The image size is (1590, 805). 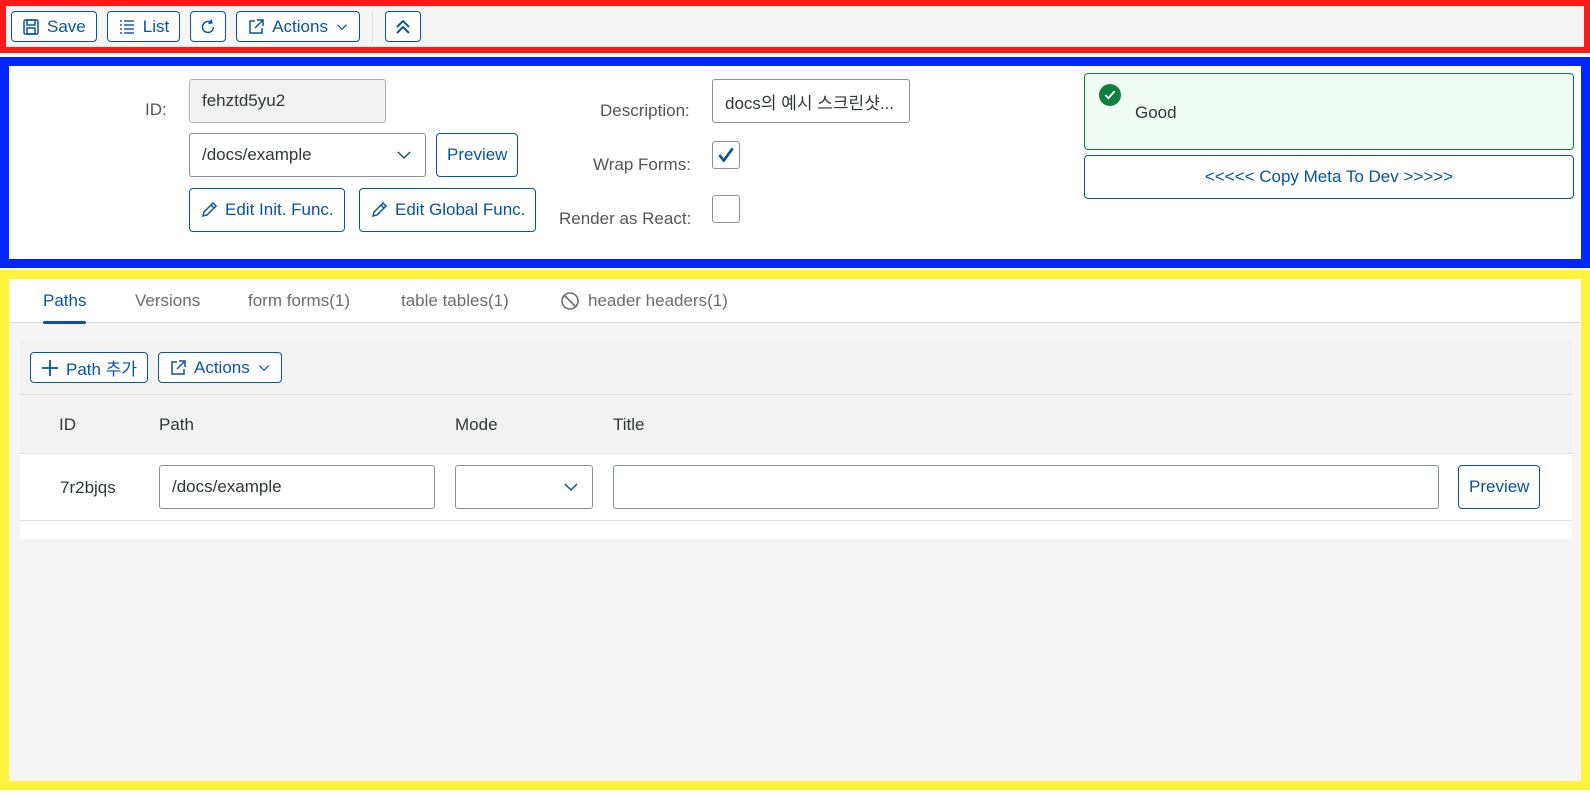 I want to click on id-field: fehztd5yu2, so click(x=287, y=101).